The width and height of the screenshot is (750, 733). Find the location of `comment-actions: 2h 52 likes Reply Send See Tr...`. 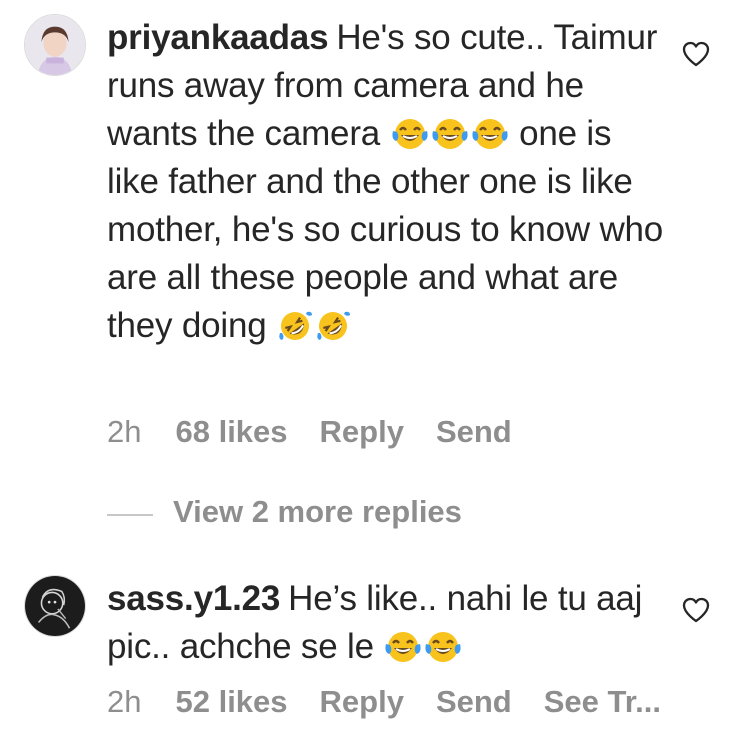

comment-actions: 2h 52 likes Reply Send See Tr... is located at coordinates (384, 702).